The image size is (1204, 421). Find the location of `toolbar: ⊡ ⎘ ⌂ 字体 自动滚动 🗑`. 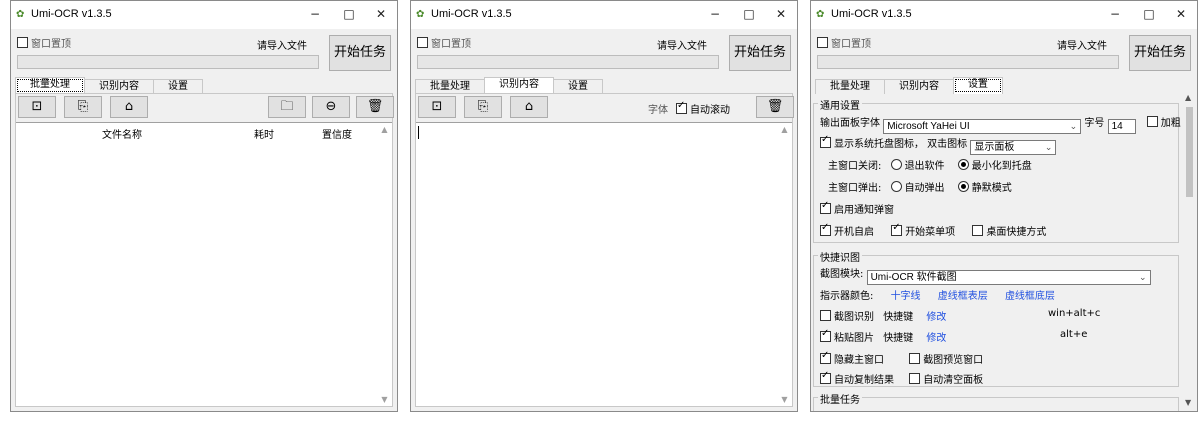

toolbar: ⊡ ⎘ ⌂ 字体 自动滚动 🗑 is located at coordinates (605, 108).